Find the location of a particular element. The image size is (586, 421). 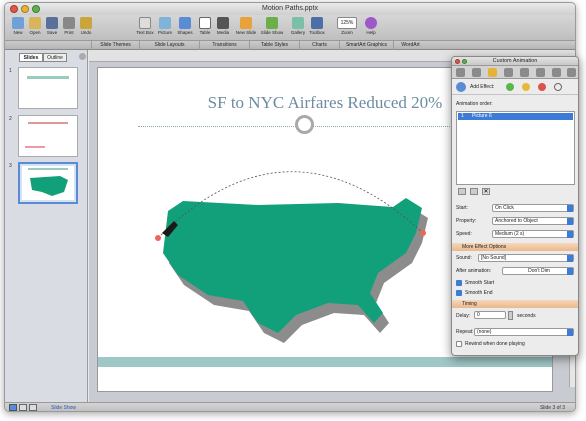

thumbnail-text is located at coordinates (35, 147).